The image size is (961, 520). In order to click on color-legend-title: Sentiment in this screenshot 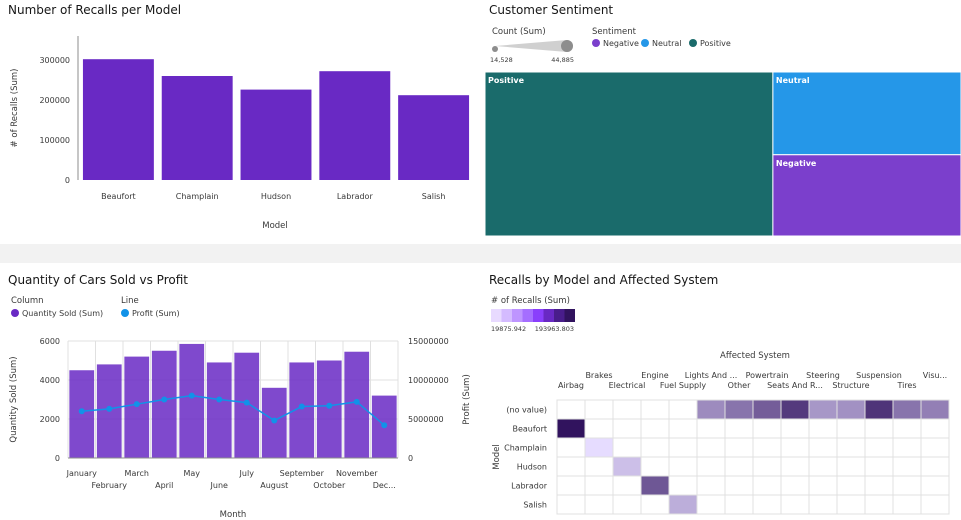, I will do `click(614, 32)`.